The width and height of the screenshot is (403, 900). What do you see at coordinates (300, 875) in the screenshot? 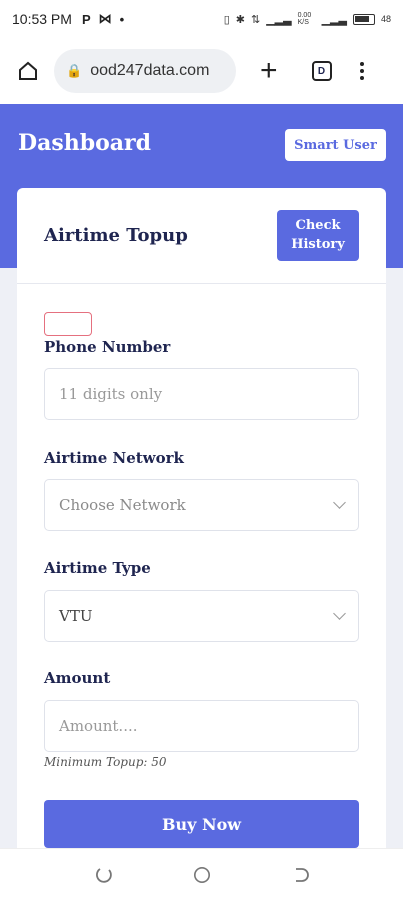
I see `back-icon` at bounding box center [300, 875].